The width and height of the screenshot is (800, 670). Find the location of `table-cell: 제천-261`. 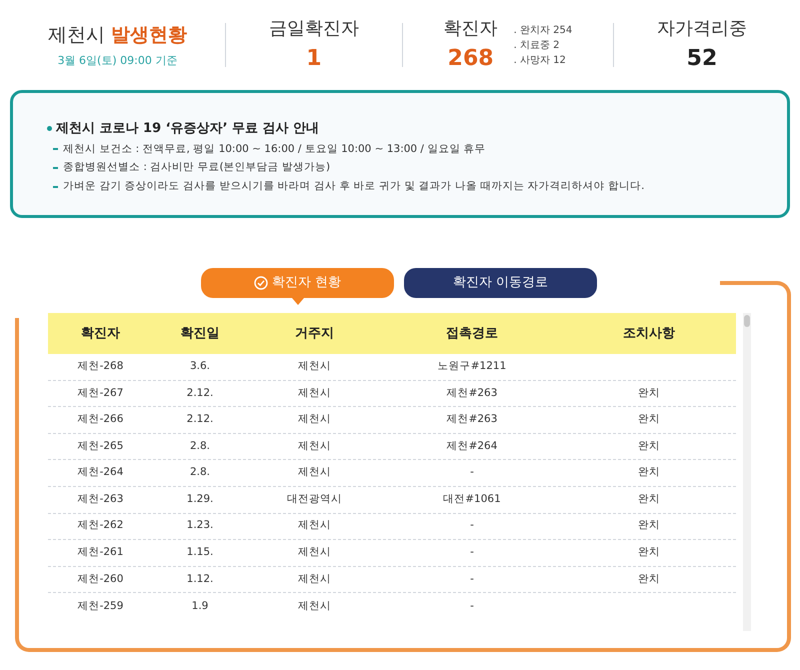

table-cell: 제천-261 is located at coordinates (101, 552).